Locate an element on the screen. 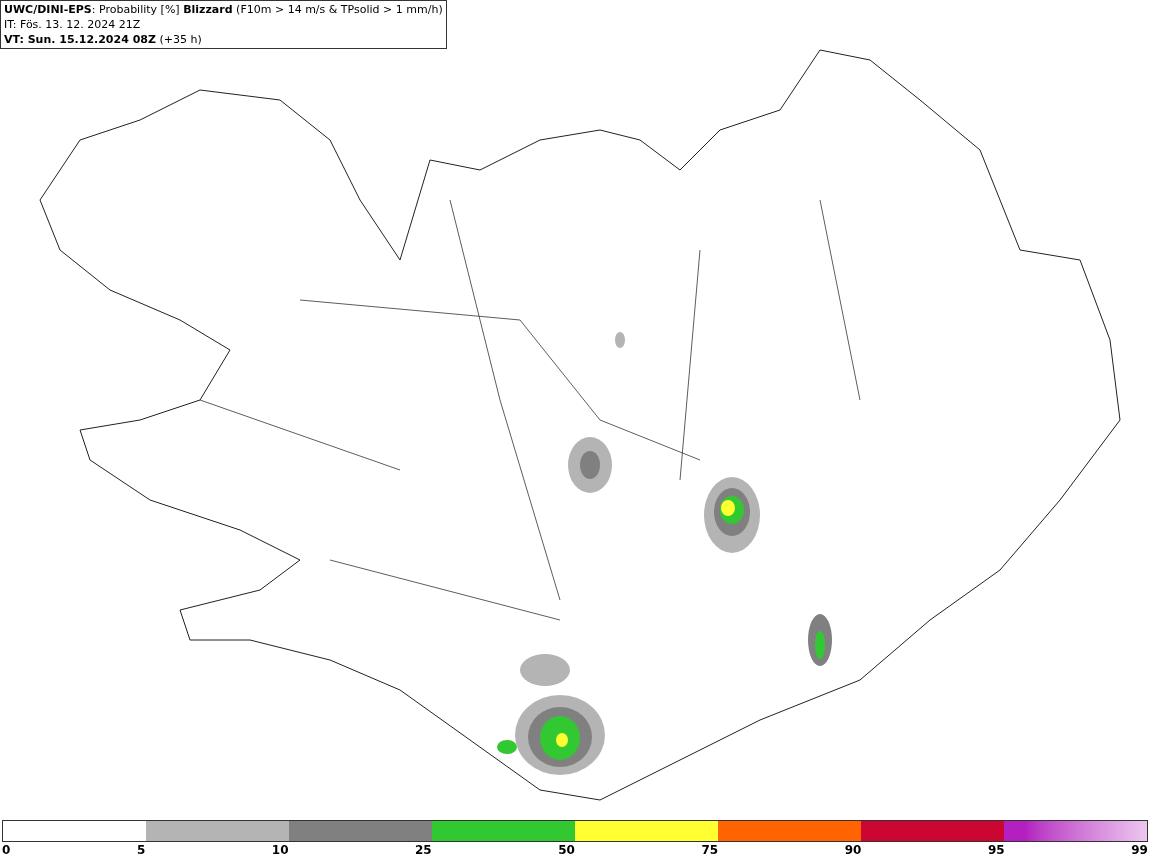  scale-label: 50 is located at coordinates (566, 850).